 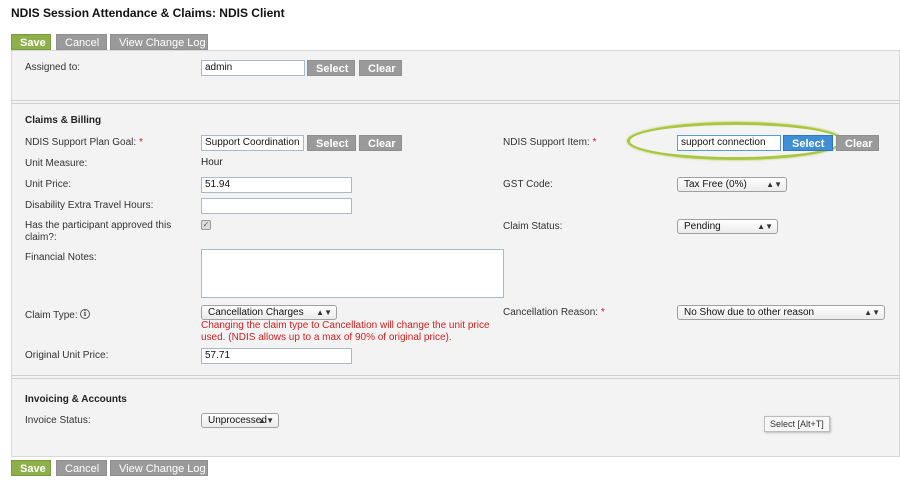 What do you see at coordinates (380, 68) in the screenshot?
I see `assigned-clear-button: Clear` at bounding box center [380, 68].